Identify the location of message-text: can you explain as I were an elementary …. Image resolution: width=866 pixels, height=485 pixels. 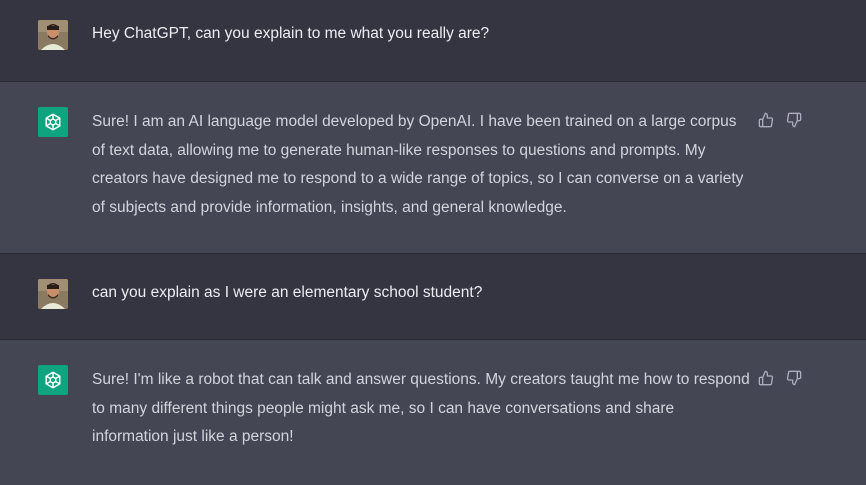
(287, 292).